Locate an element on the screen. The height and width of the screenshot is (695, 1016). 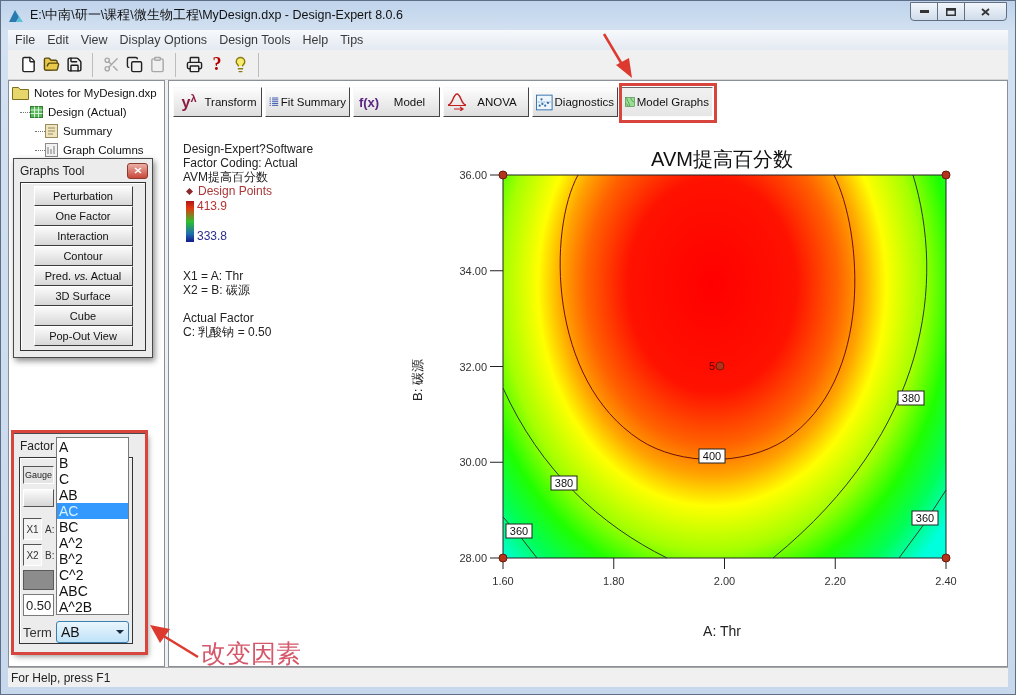
list-option: A^2B is located at coordinates (92, 607).